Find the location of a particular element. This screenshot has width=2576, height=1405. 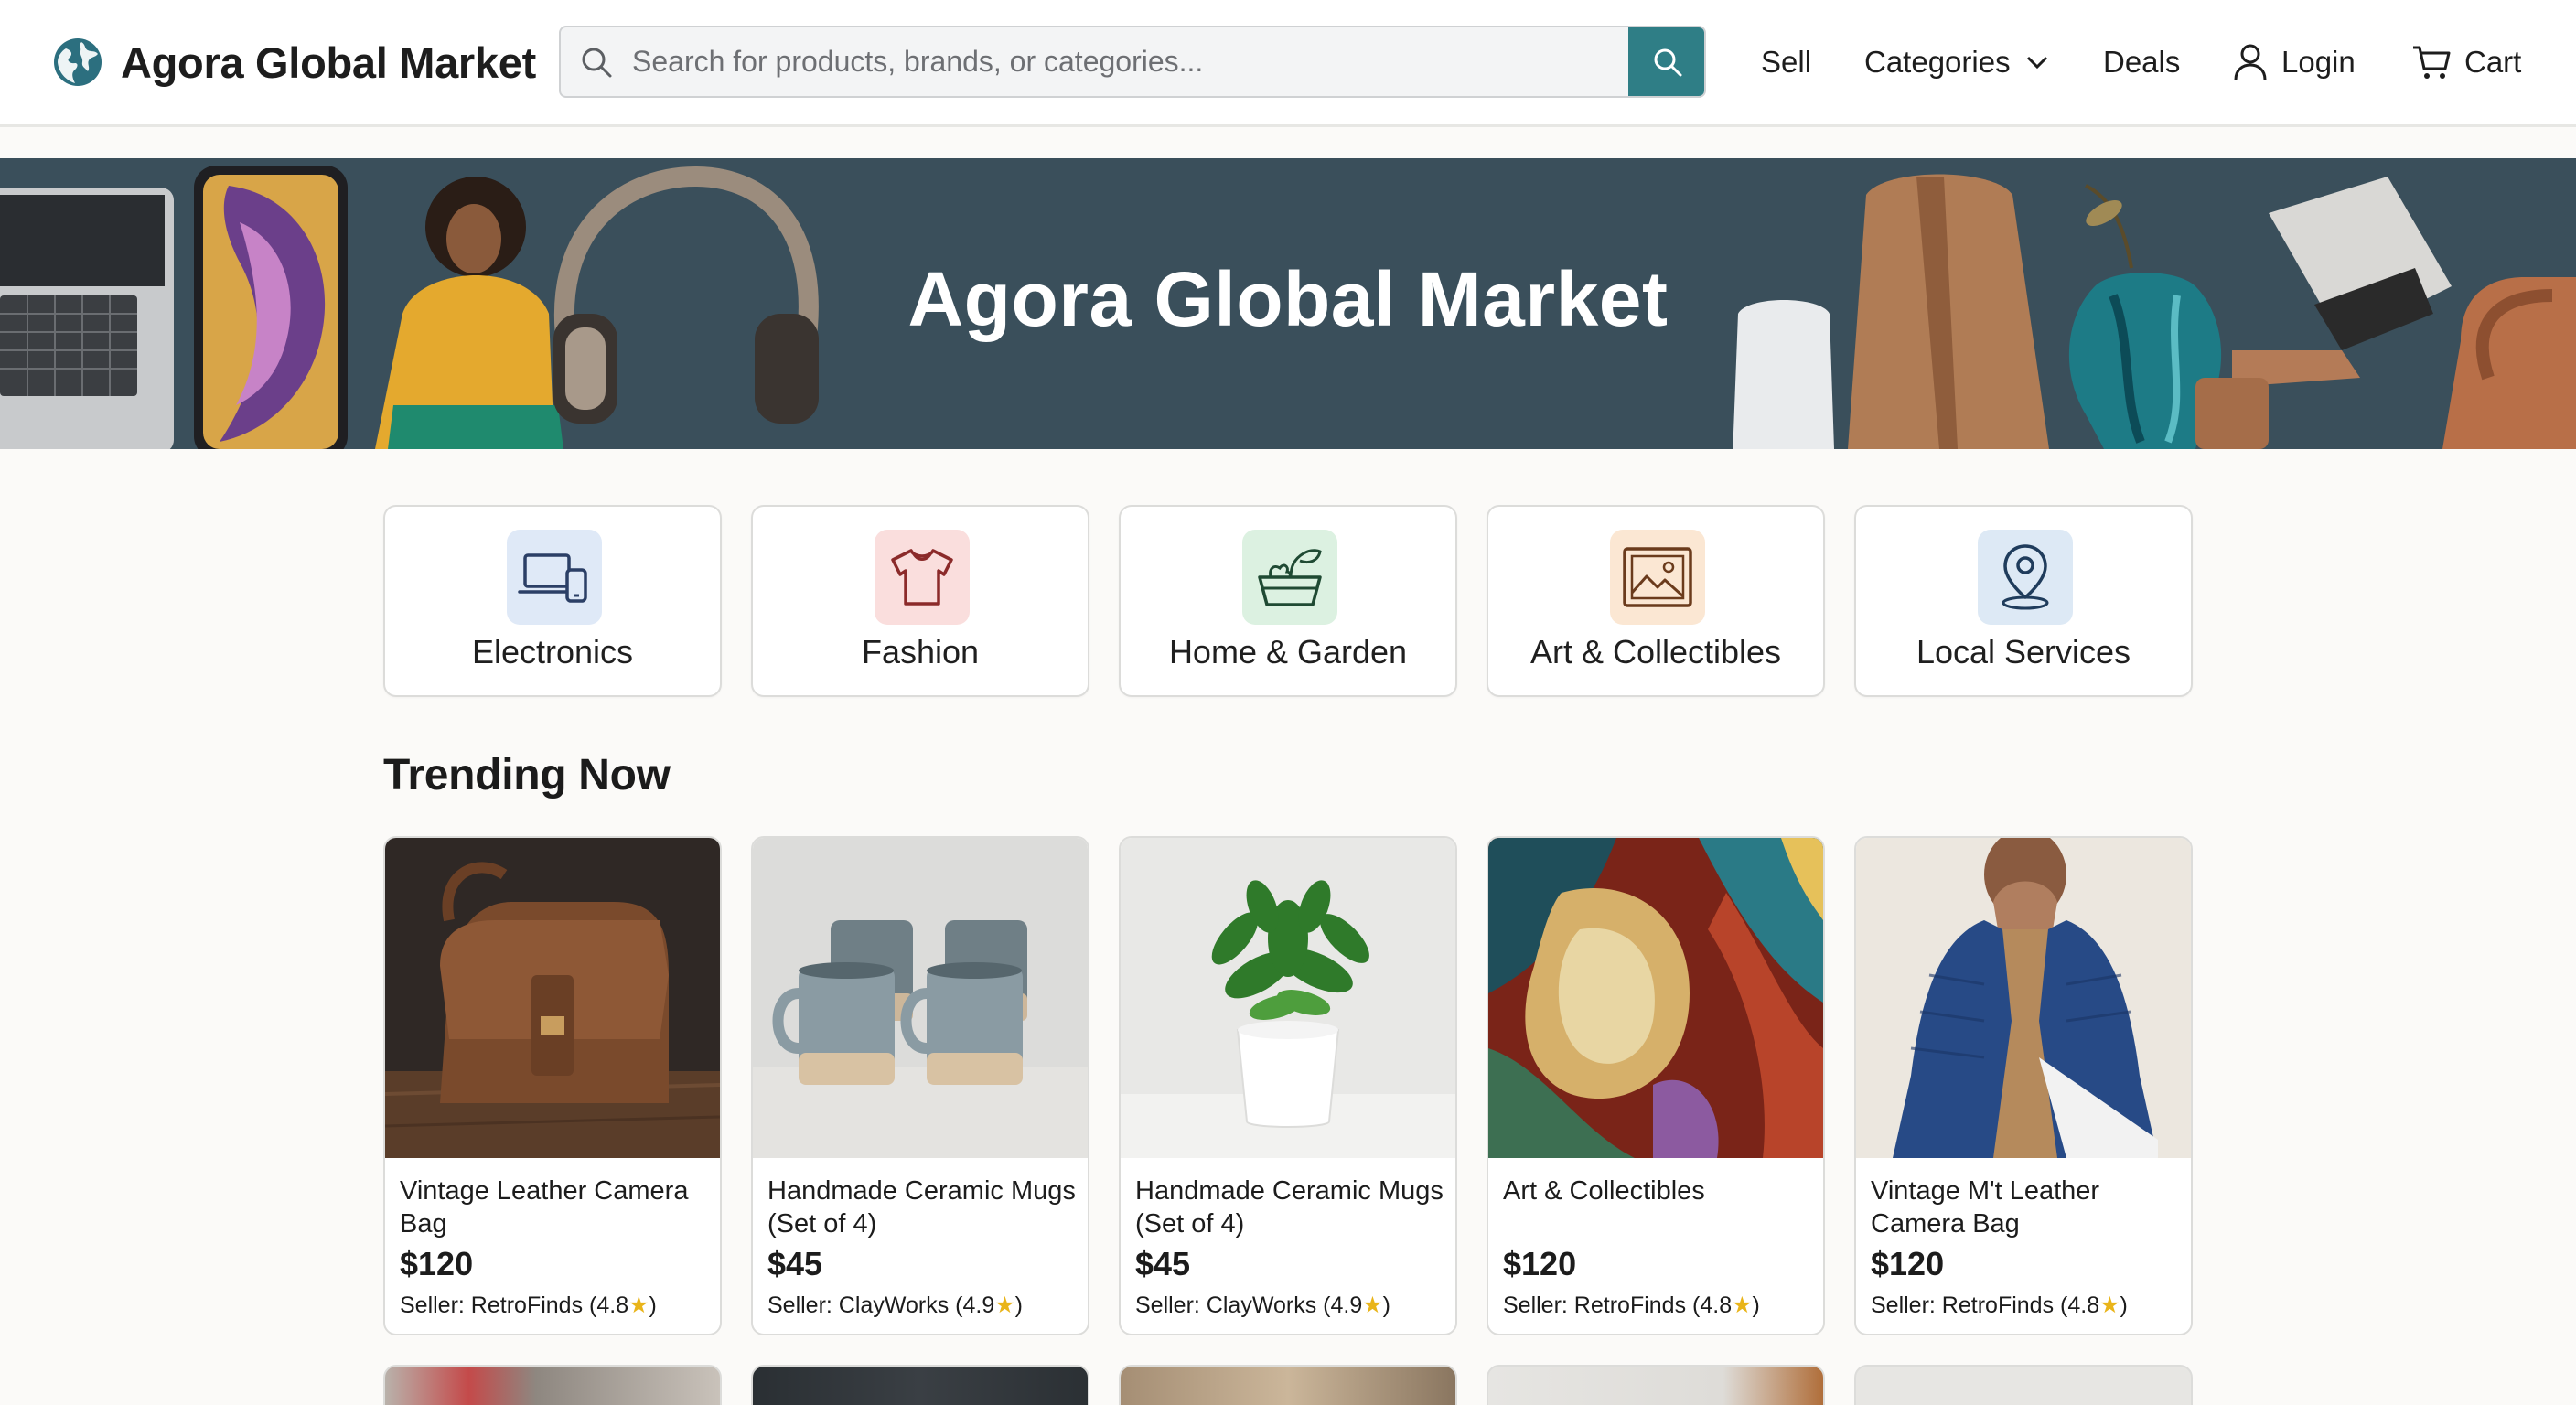

tshirt-icon is located at coordinates (922, 577).